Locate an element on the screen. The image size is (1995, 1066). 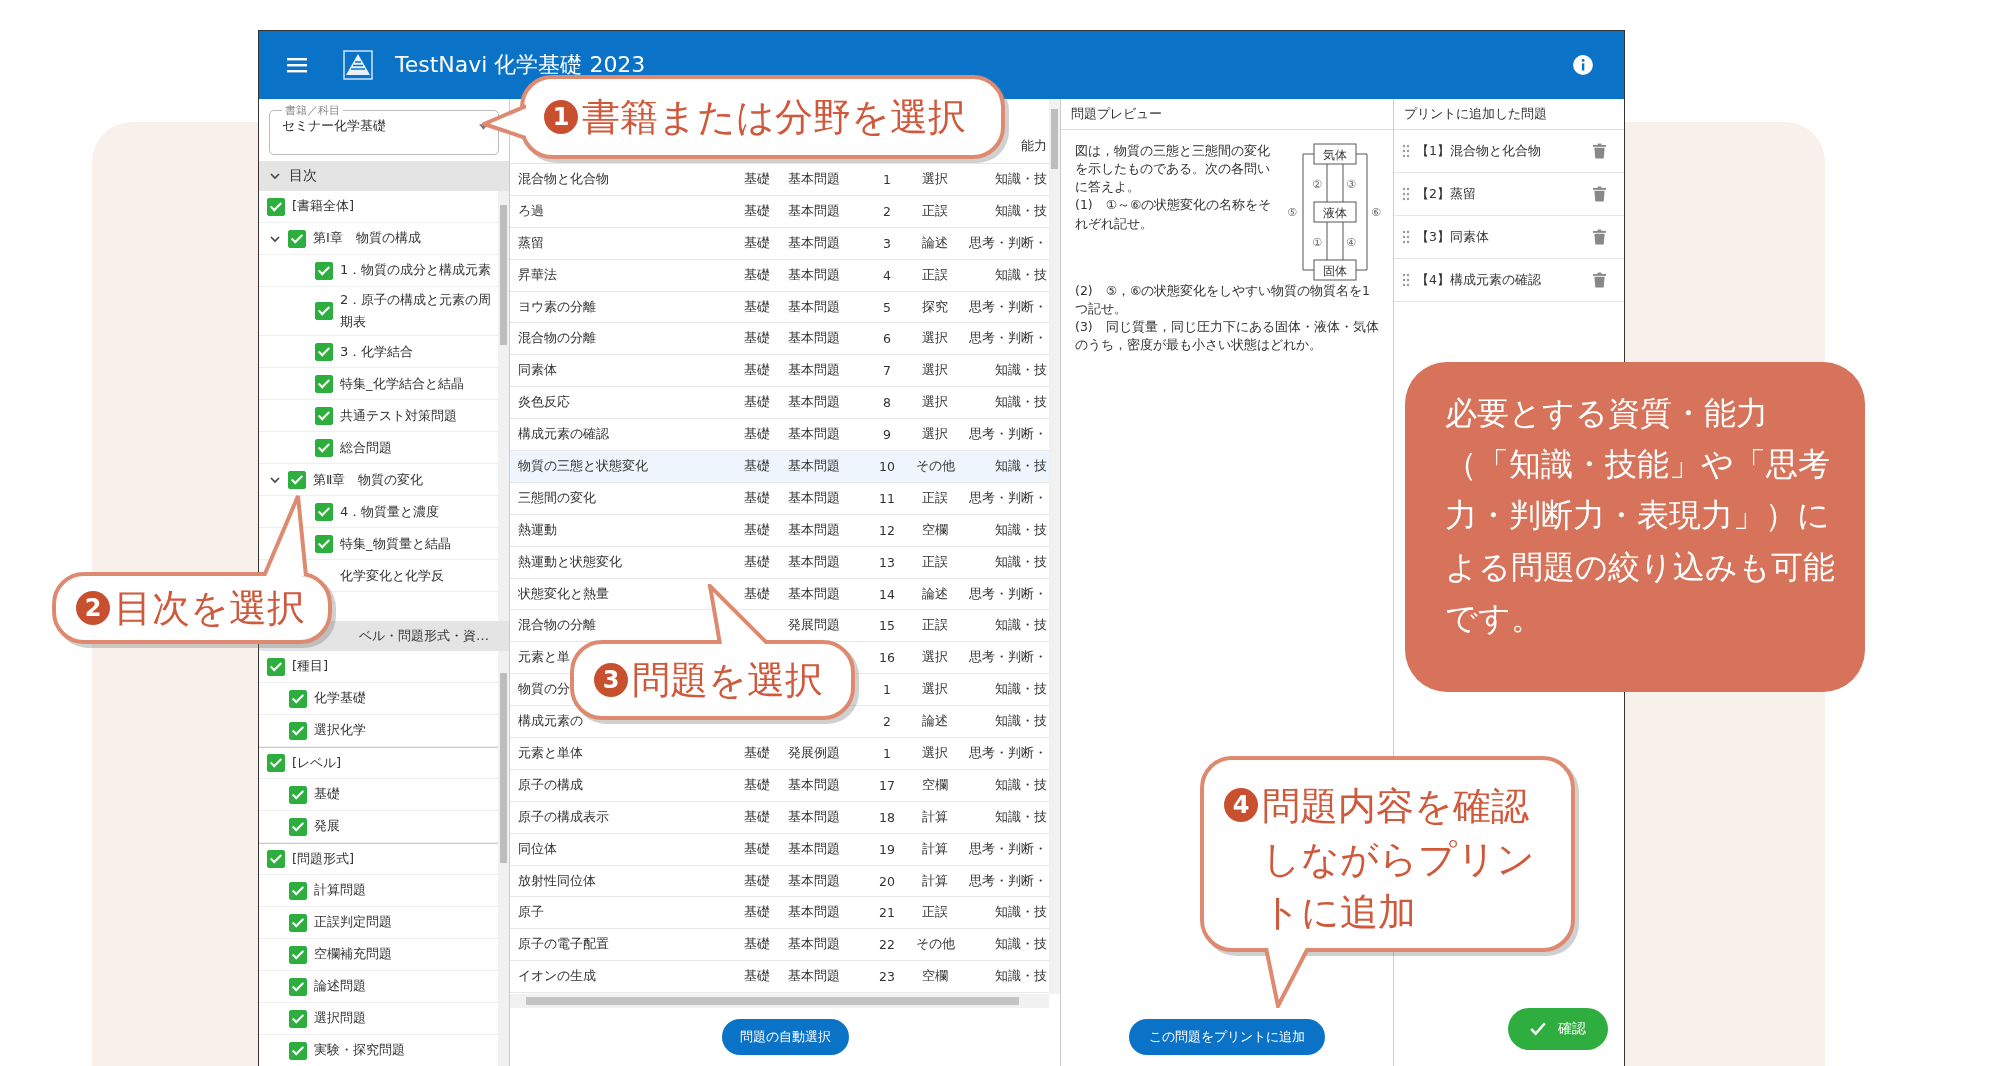
column-header: 能力 is located at coordinates (1034, 146).